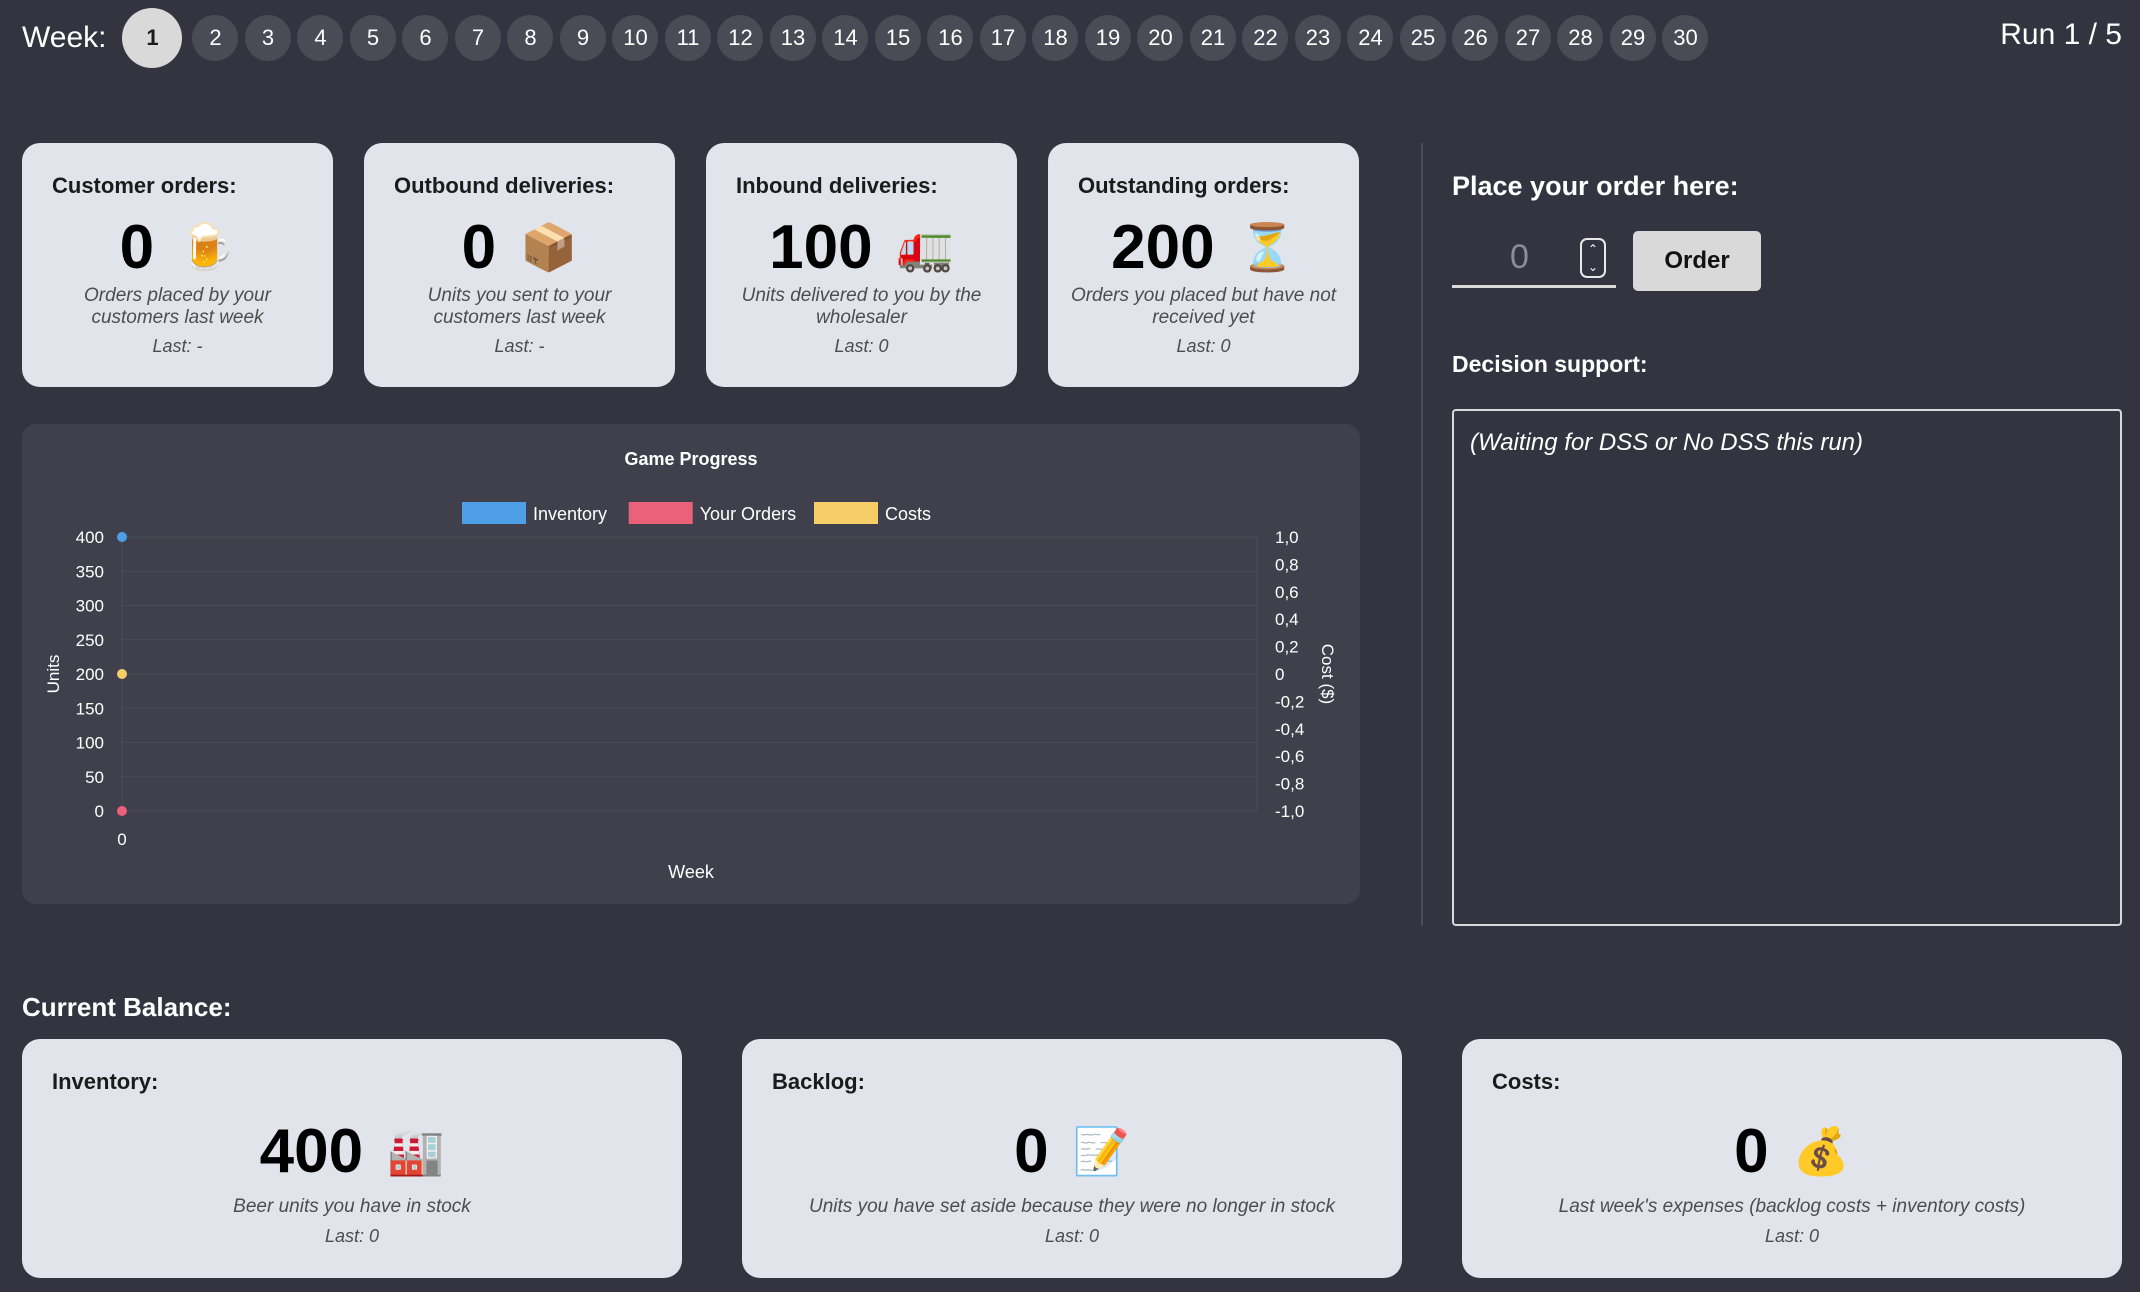  I want to click on truck-icon: 🚛, so click(925, 246).